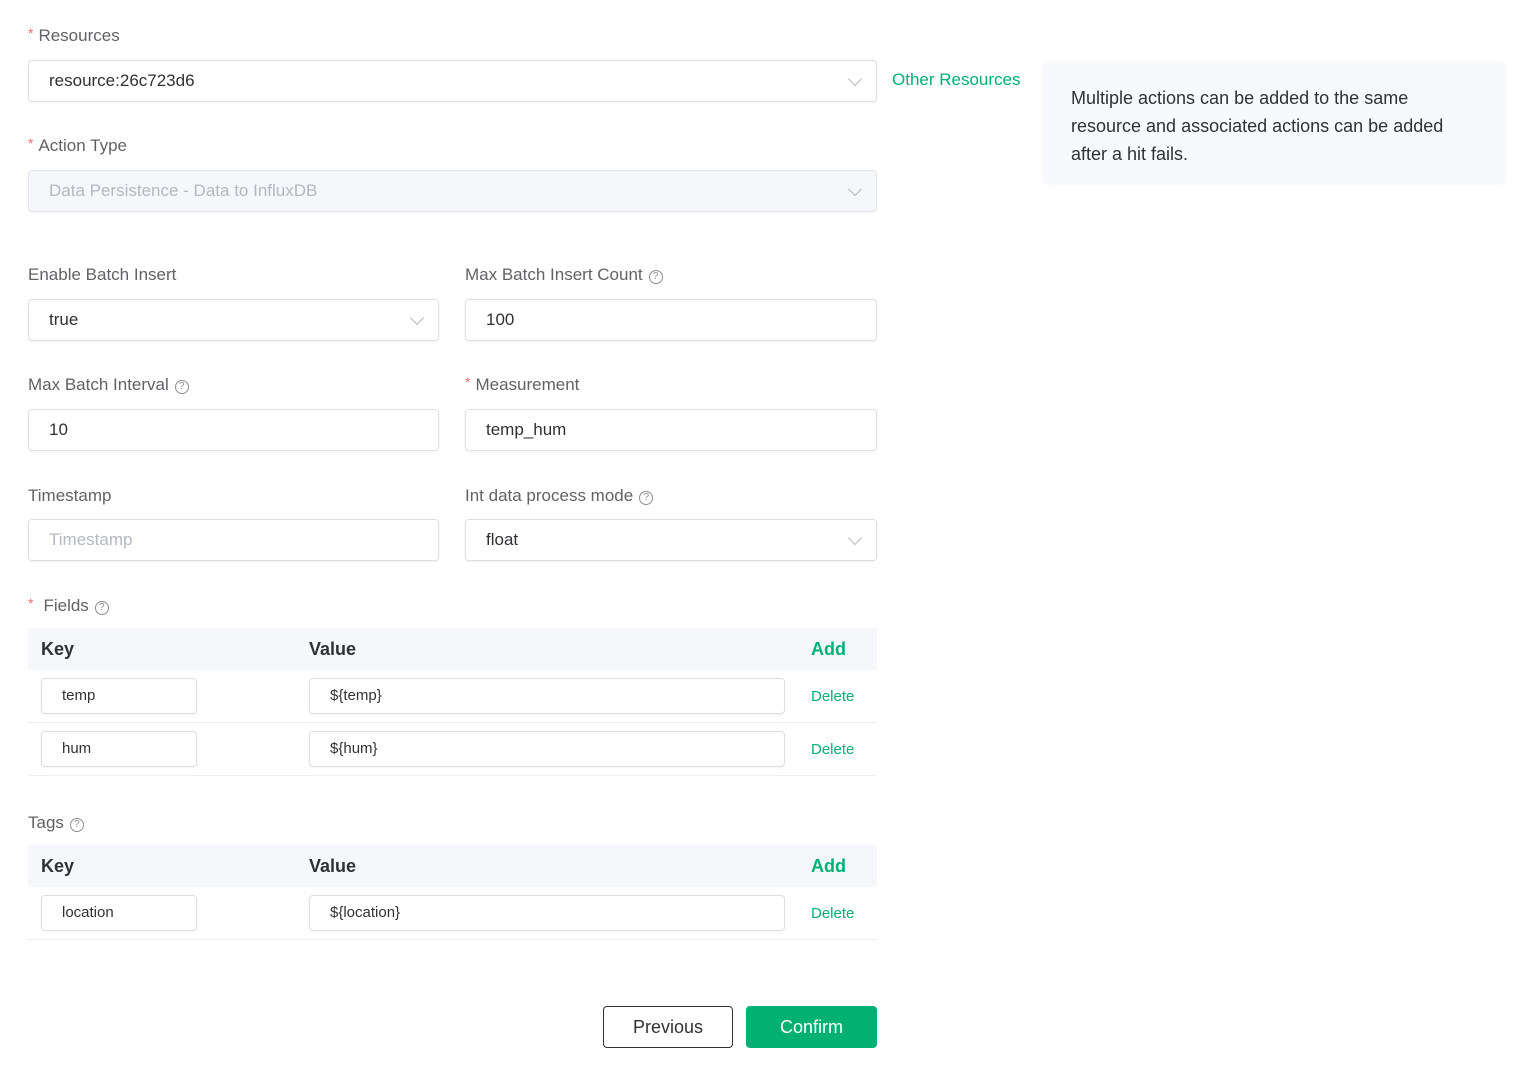 This screenshot has width=1520, height=1071. Describe the element at coordinates (233, 430) in the screenshot. I see `max-batch-interval-input: 10` at that location.